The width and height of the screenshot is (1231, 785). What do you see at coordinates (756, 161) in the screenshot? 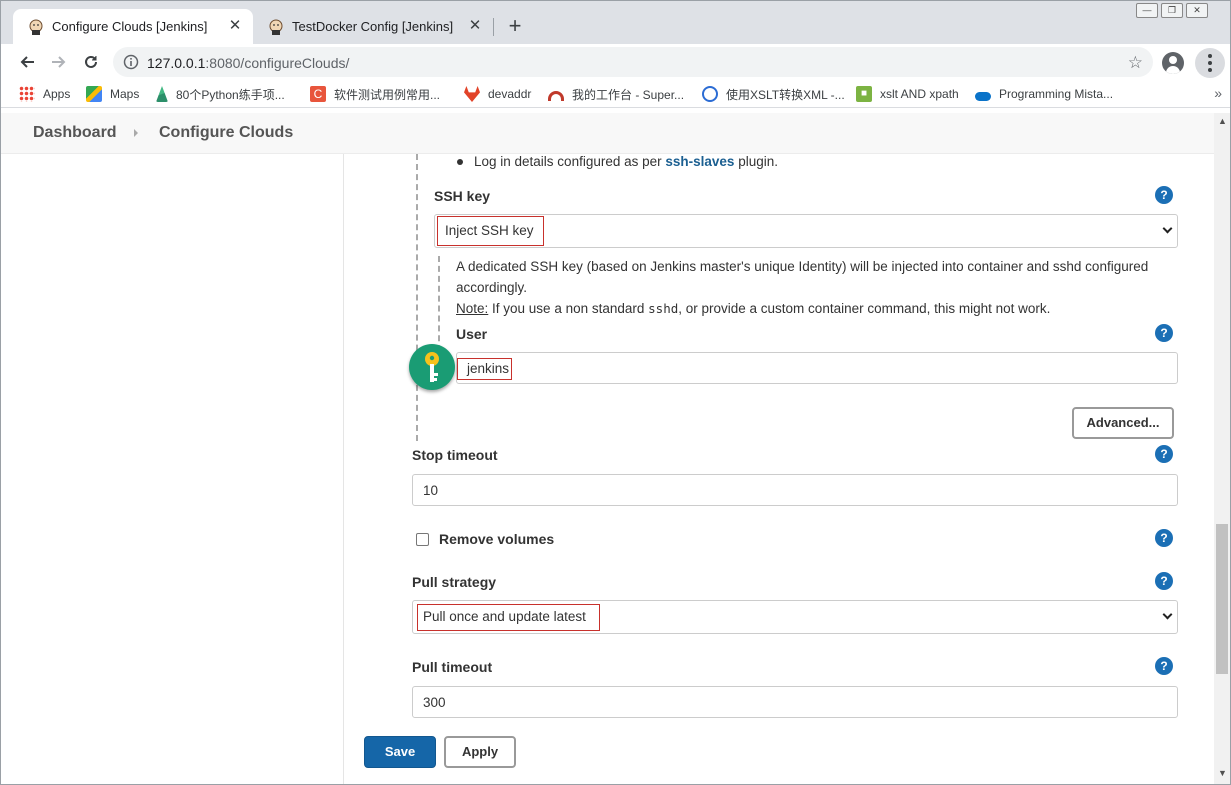
I see `note-suffix: plugin.` at bounding box center [756, 161].